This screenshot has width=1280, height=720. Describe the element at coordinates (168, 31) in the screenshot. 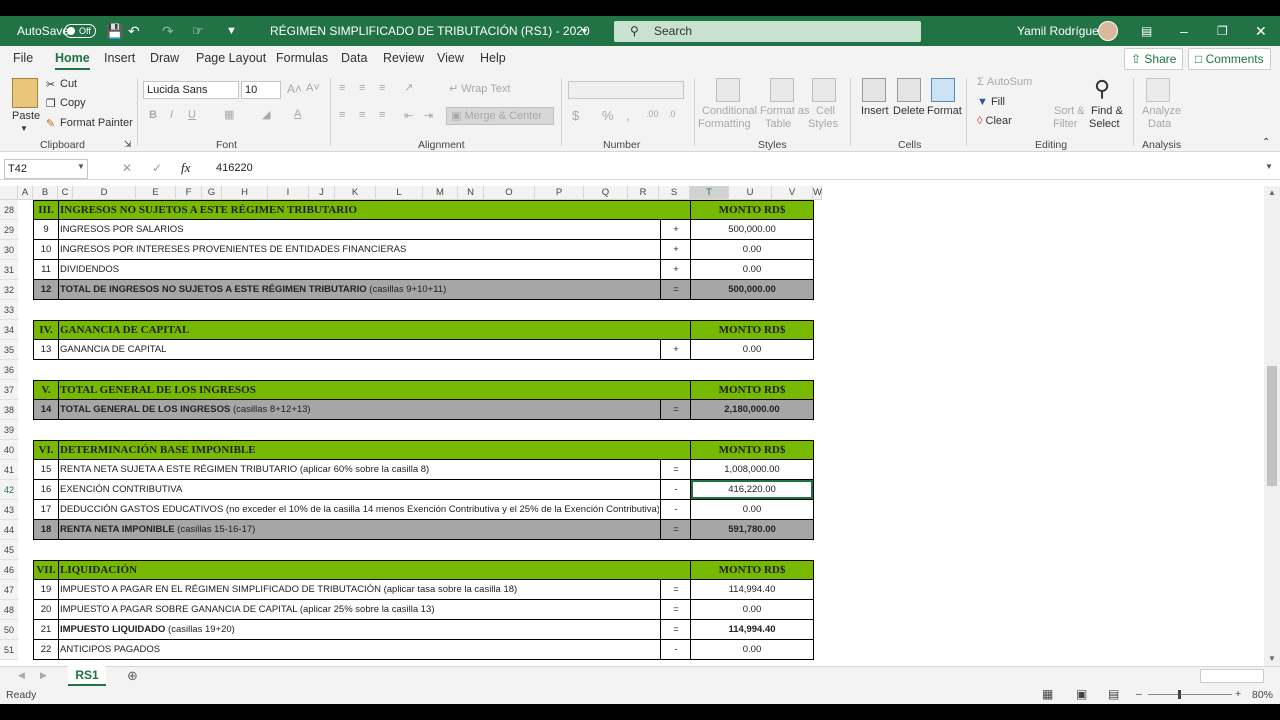

I see `redo-icon: ↷` at that location.